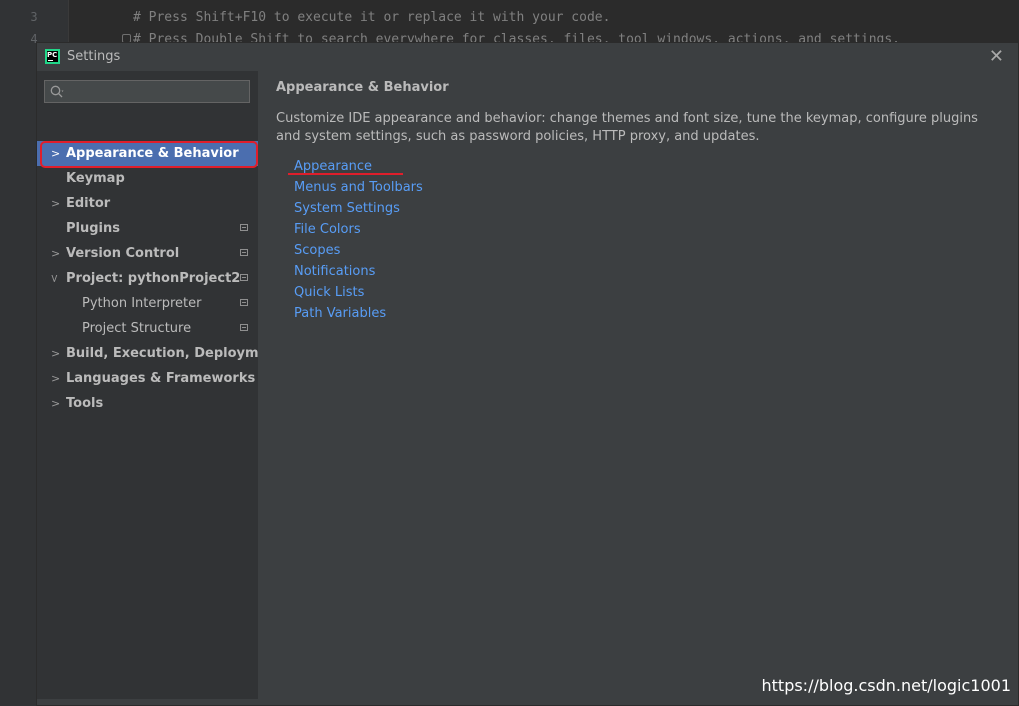 The image size is (1019, 706). What do you see at coordinates (358, 271) in the screenshot?
I see `link-notifications: Notifications` at bounding box center [358, 271].